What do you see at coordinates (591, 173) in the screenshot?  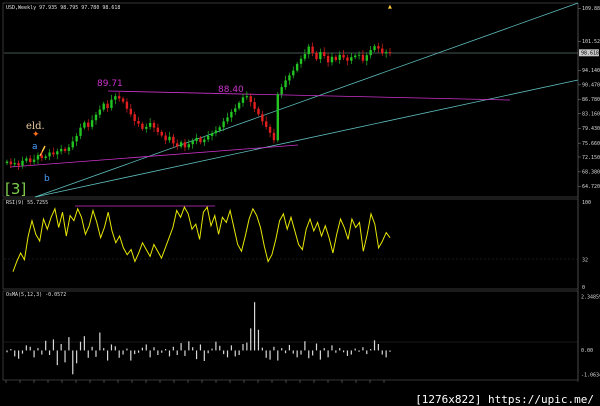 I see `price-tick-label: 68.380` at bounding box center [591, 173].